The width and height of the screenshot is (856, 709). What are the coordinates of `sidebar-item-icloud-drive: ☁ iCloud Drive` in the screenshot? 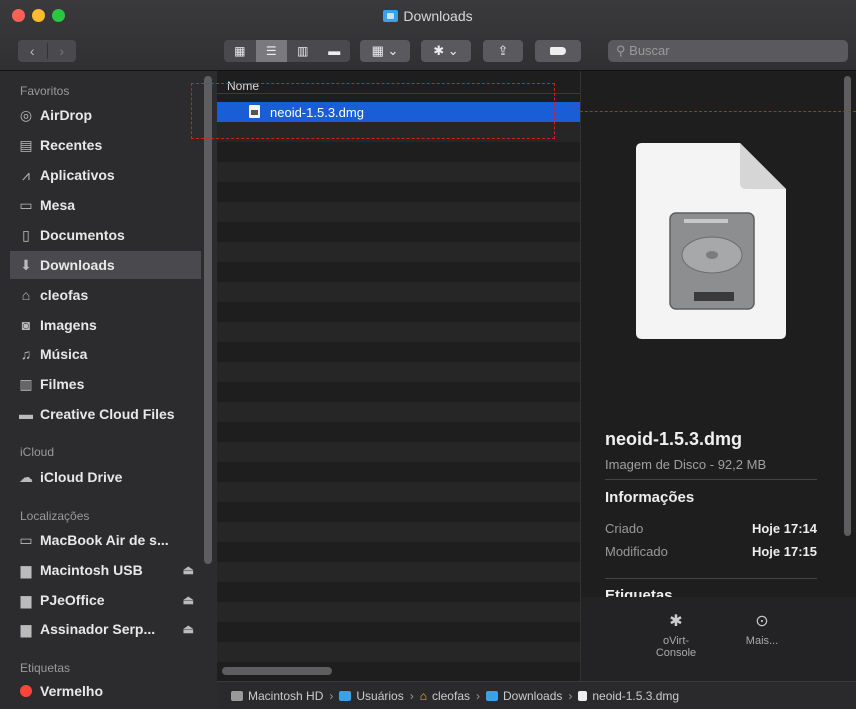 It's located at (107, 477).